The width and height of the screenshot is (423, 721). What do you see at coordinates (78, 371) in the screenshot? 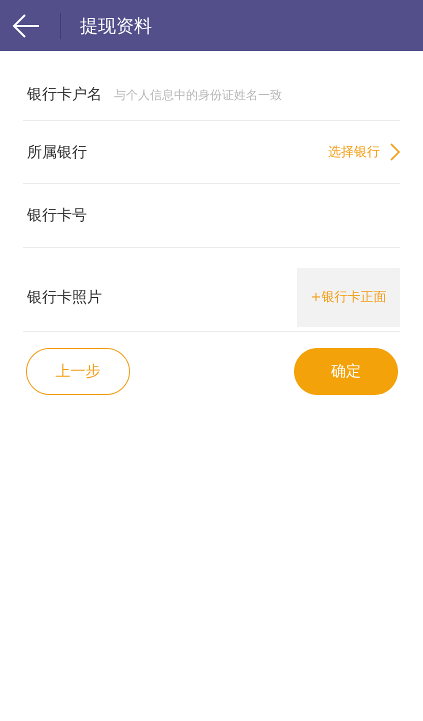
I see `previous-step-button: 上一步` at bounding box center [78, 371].